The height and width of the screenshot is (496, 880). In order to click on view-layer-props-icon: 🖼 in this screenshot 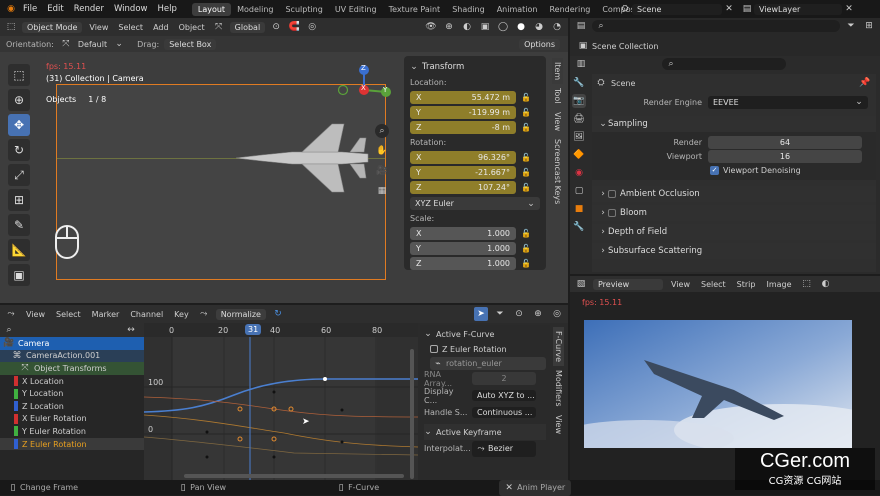, I will do `click(579, 137)`.